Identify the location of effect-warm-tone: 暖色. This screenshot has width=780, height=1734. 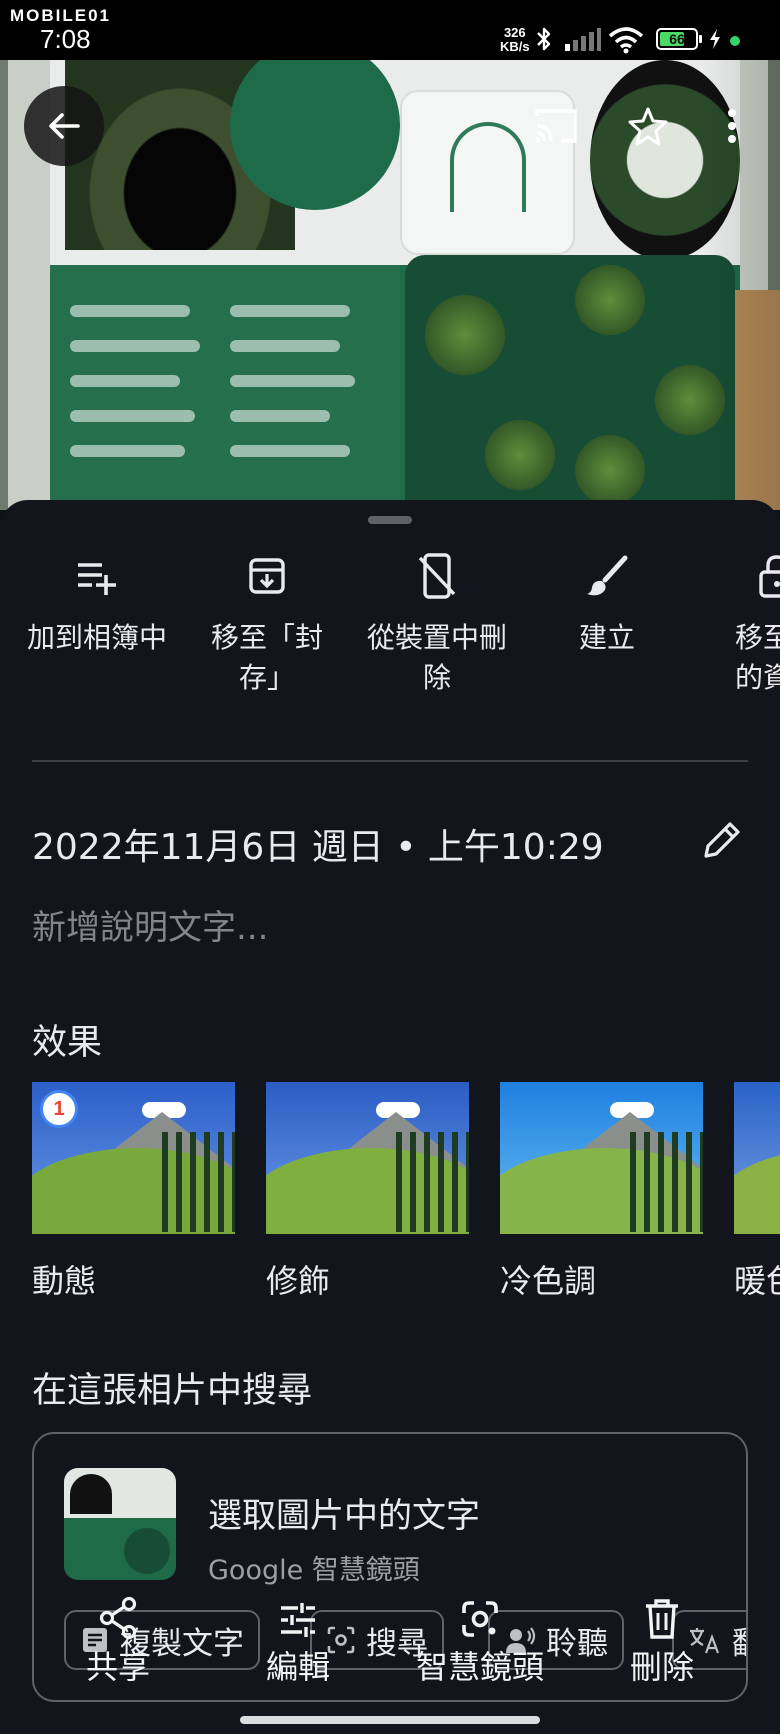
(757, 1192).